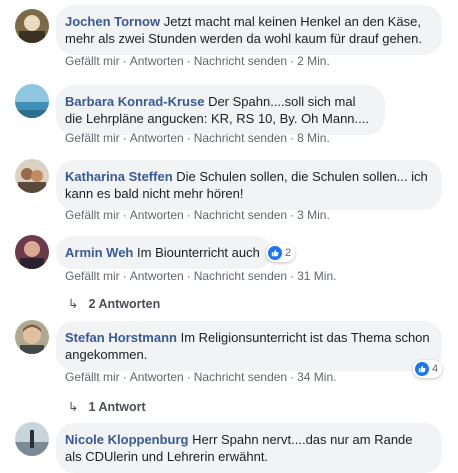 The height and width of the screenshot is (473, 458). I want to click on author-name: Nicole Kloppenburg, so click(127, 439).